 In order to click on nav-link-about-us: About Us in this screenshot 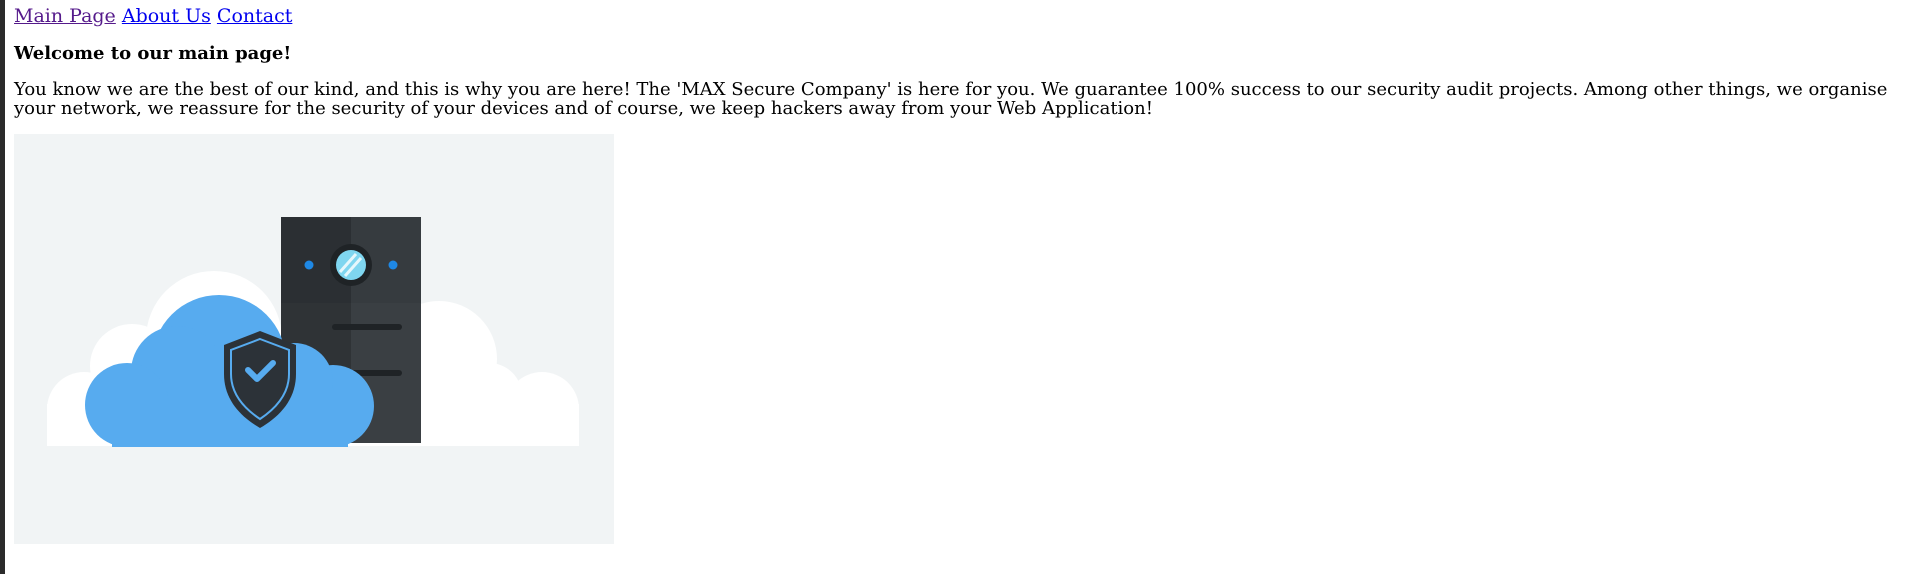, I will do `click(166, 16)`.